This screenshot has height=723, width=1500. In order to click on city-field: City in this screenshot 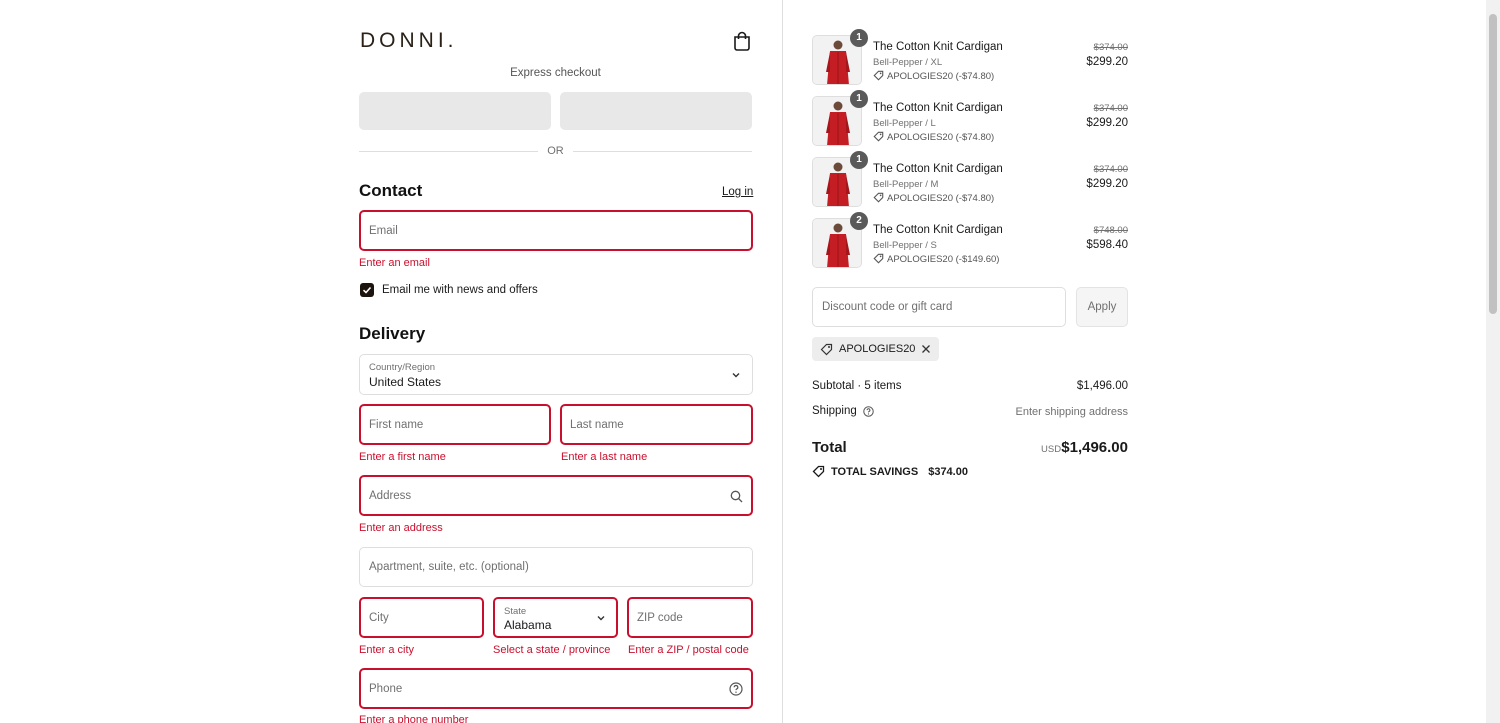, I will do `click(421, 617)`.